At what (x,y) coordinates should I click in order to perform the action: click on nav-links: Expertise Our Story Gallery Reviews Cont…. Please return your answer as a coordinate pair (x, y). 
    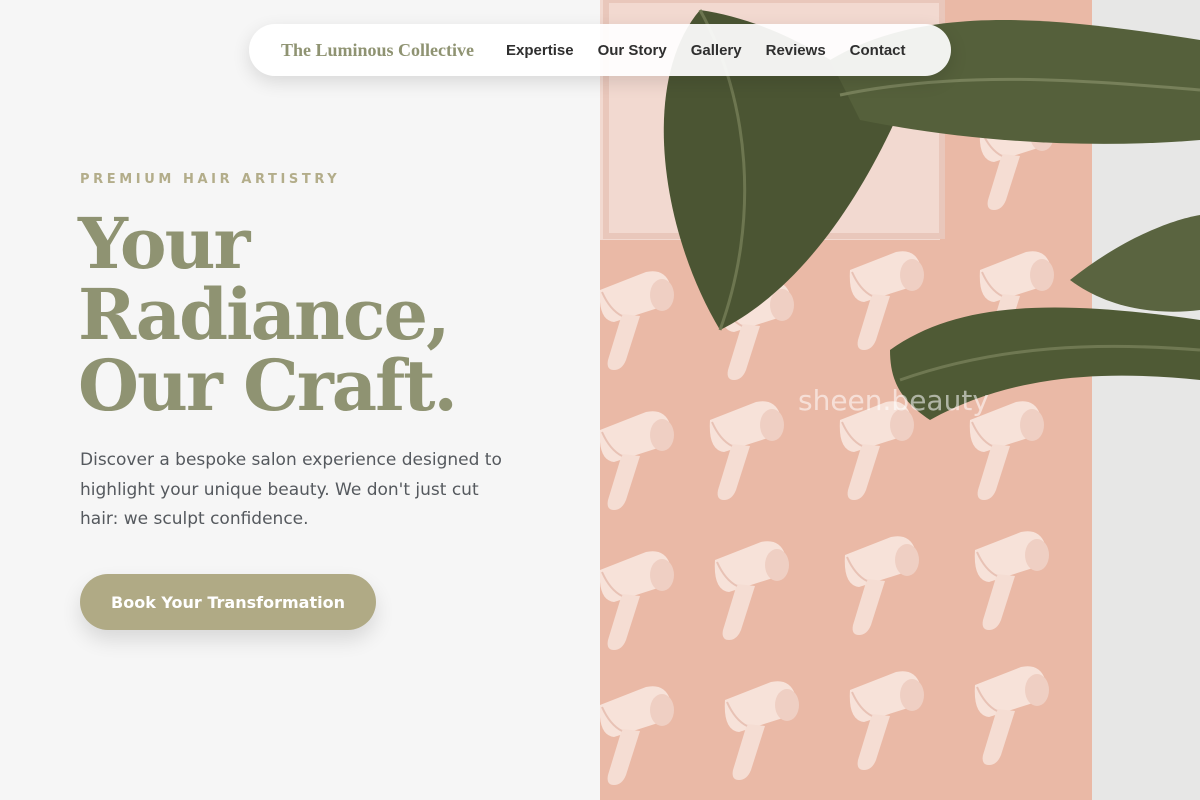
    Looking at the image, I should click on (706, 50).